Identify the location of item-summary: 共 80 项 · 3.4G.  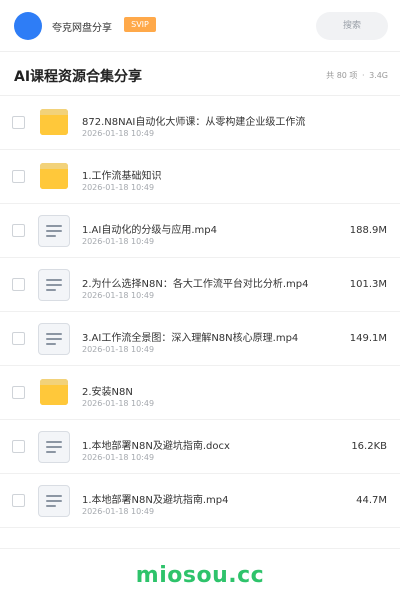
(357, 75).